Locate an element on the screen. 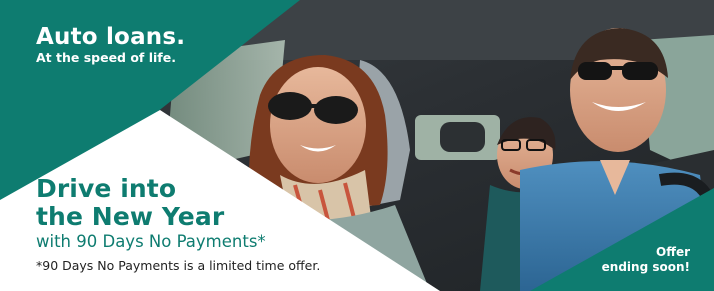  promo-title-line1: Drive into is located at coordinates (106, 188).